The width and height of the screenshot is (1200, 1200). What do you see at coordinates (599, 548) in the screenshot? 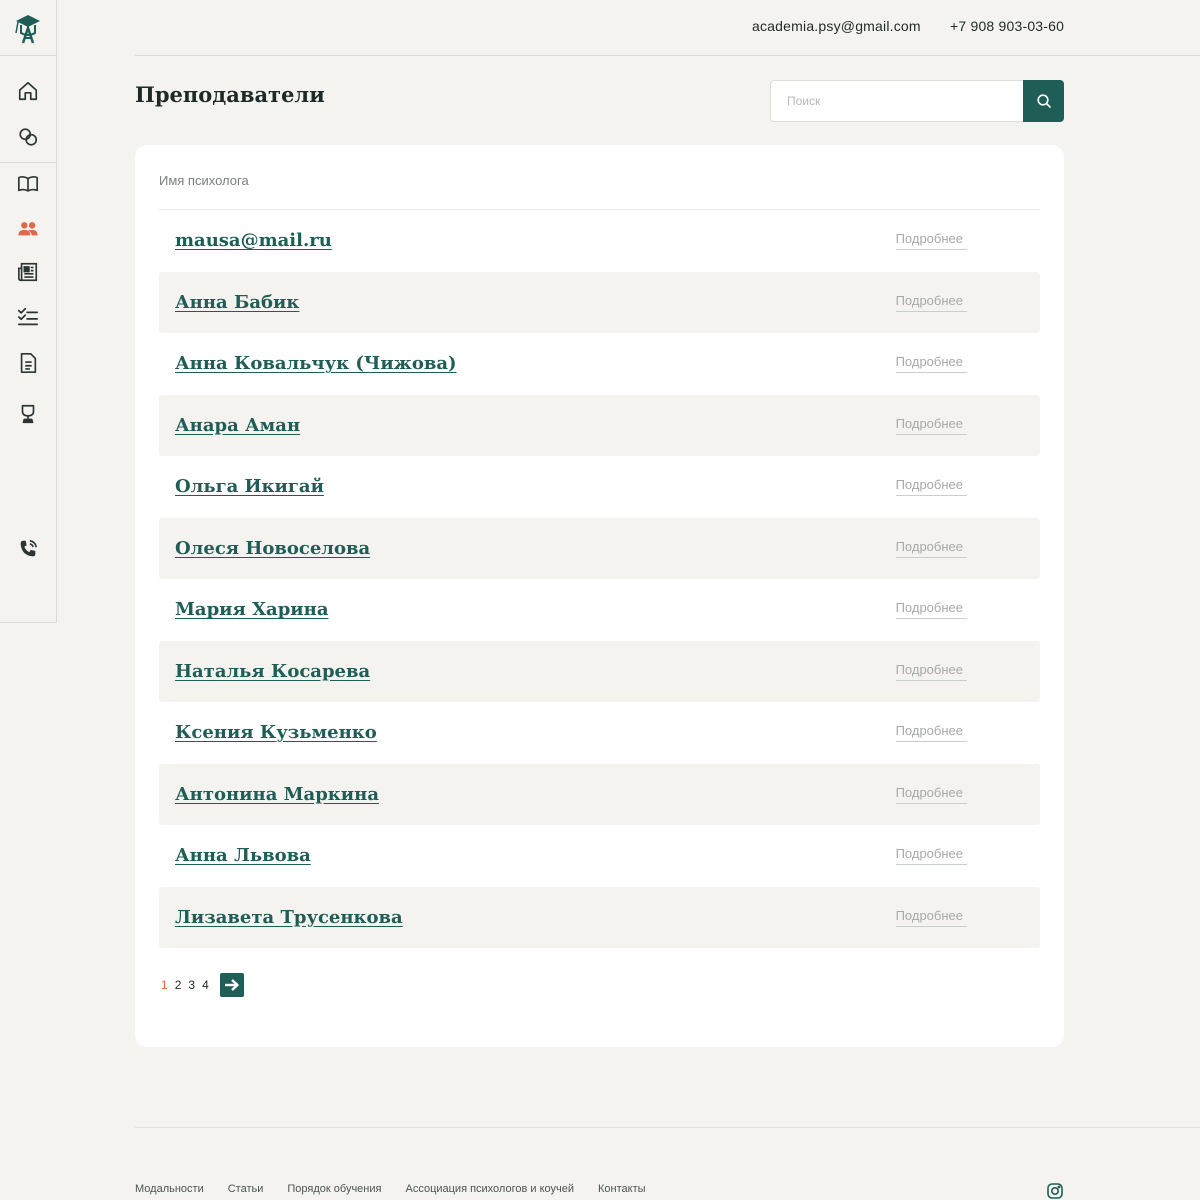
I see `table-row: Олеся Новоселова Подробнее` at bounding box center [599, 548].